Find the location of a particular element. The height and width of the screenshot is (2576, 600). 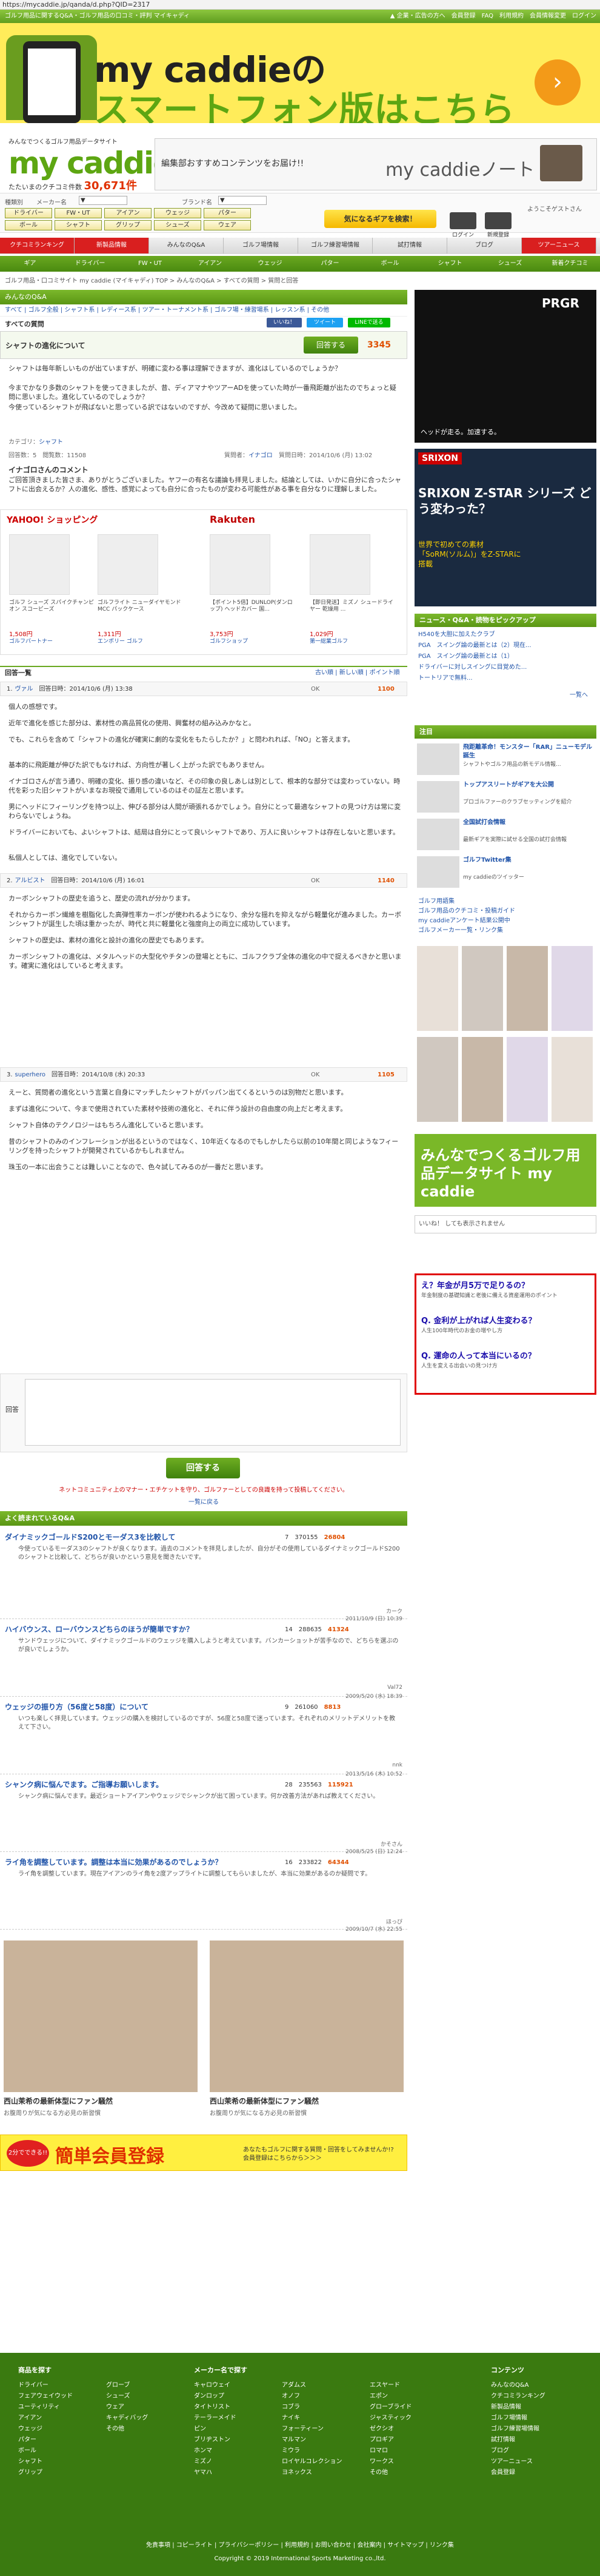

footer-link: キャロウェイ is located at coordinates (212, 2384).